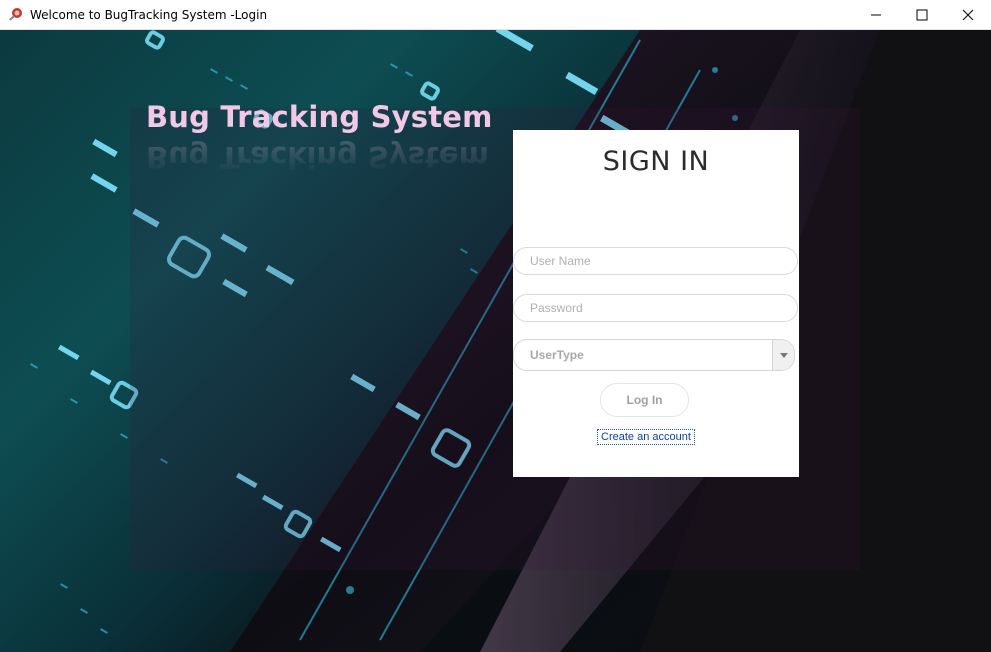 This screenshot has width=991, height=652. I want to click on sign-in-heading: SIGN IN, so click(656, 161).